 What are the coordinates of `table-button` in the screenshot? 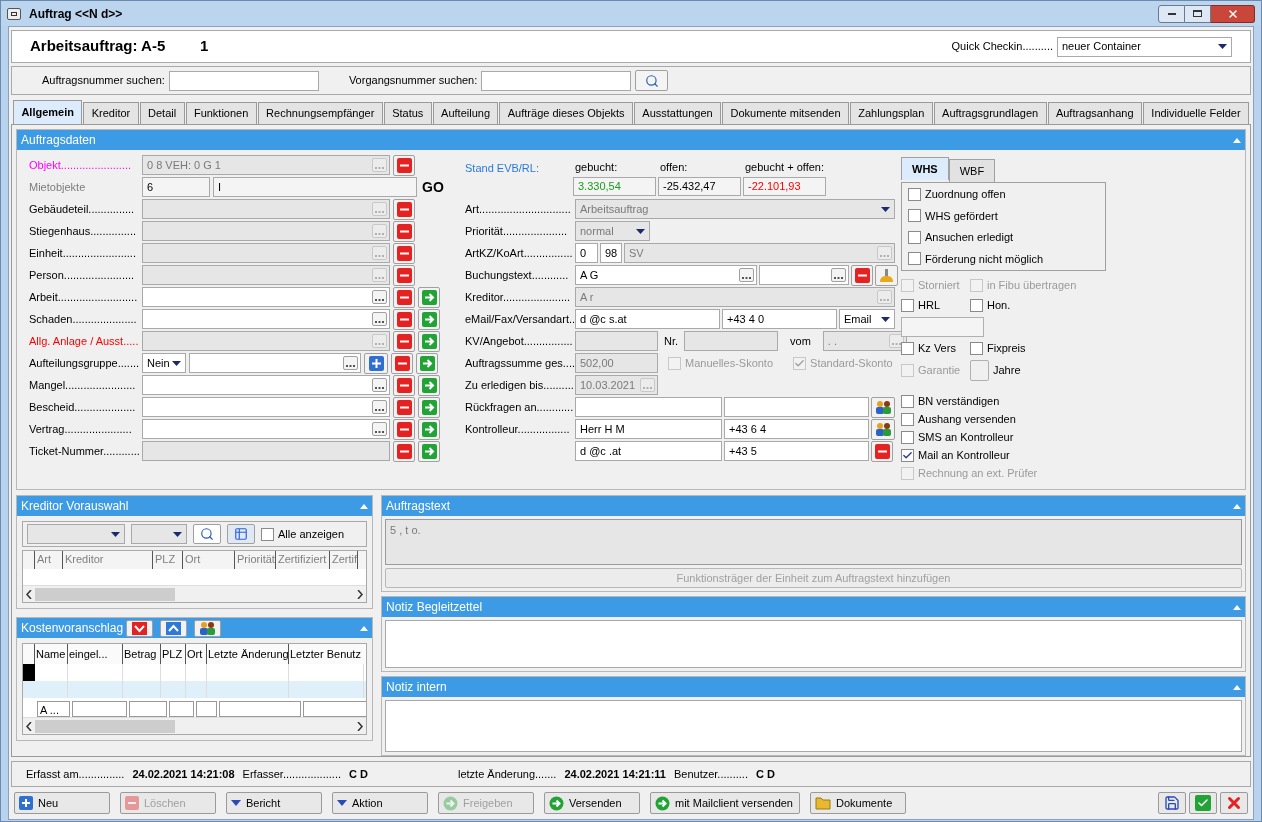 It's located at (241, 534).